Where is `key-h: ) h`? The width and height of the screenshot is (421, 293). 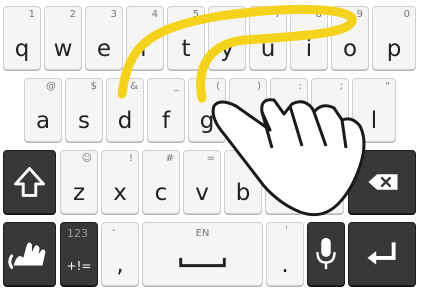 key-h: ) h is located at coordinates (248, 110).